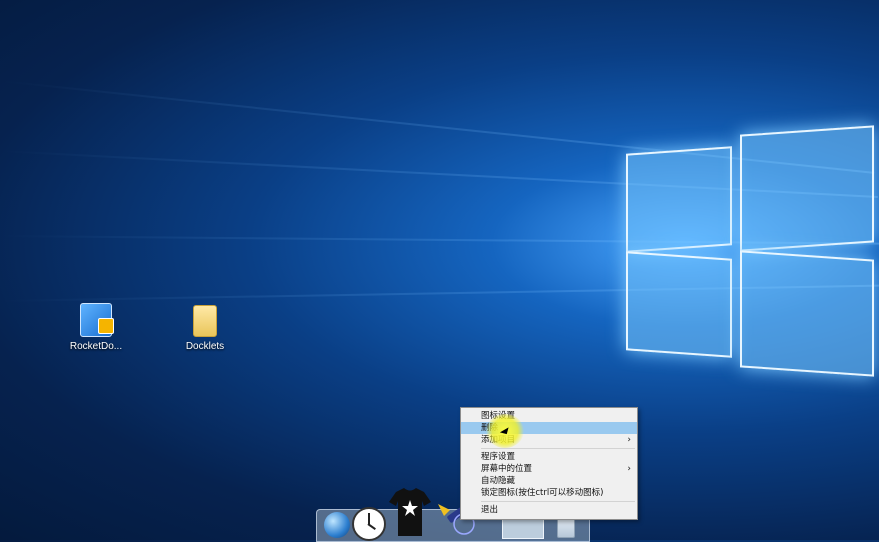 This screenshot has width=879, height=542. I want to click on menu-item-program-settings: 程序设置, so click(549, 457).